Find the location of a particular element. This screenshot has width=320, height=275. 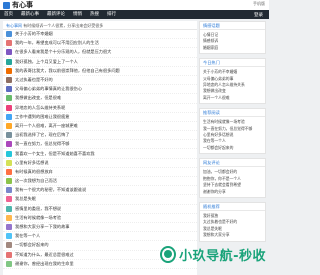

list-item: 我喜欢一个女生，但是不知道她喜不喜欢我 is located at coordinates (100, 154).